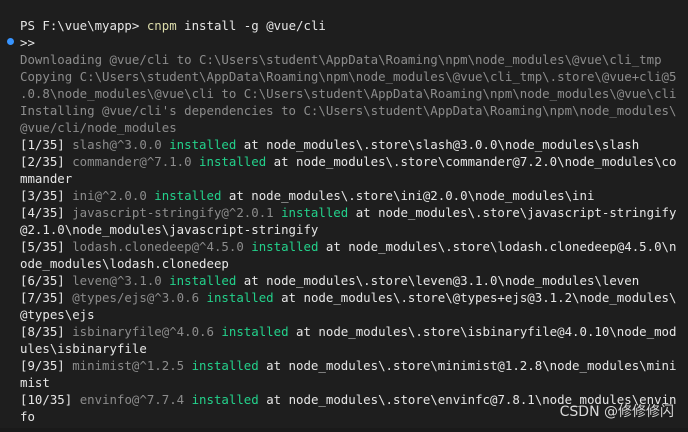  I want to click on package-spec: javascript-stringify@^2.0.1, so click(177, 212).